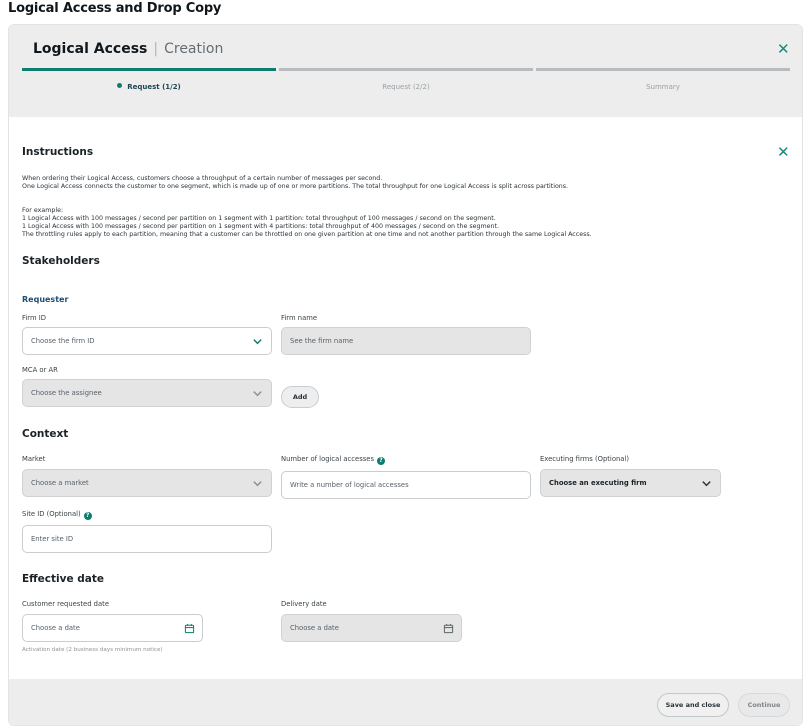 The width and height of the screenshot is (808, 726). What do you see at coordinates (45, 299) in the screenshot?
I see `requester-heading: Requester` at bounding box center [45, 299].